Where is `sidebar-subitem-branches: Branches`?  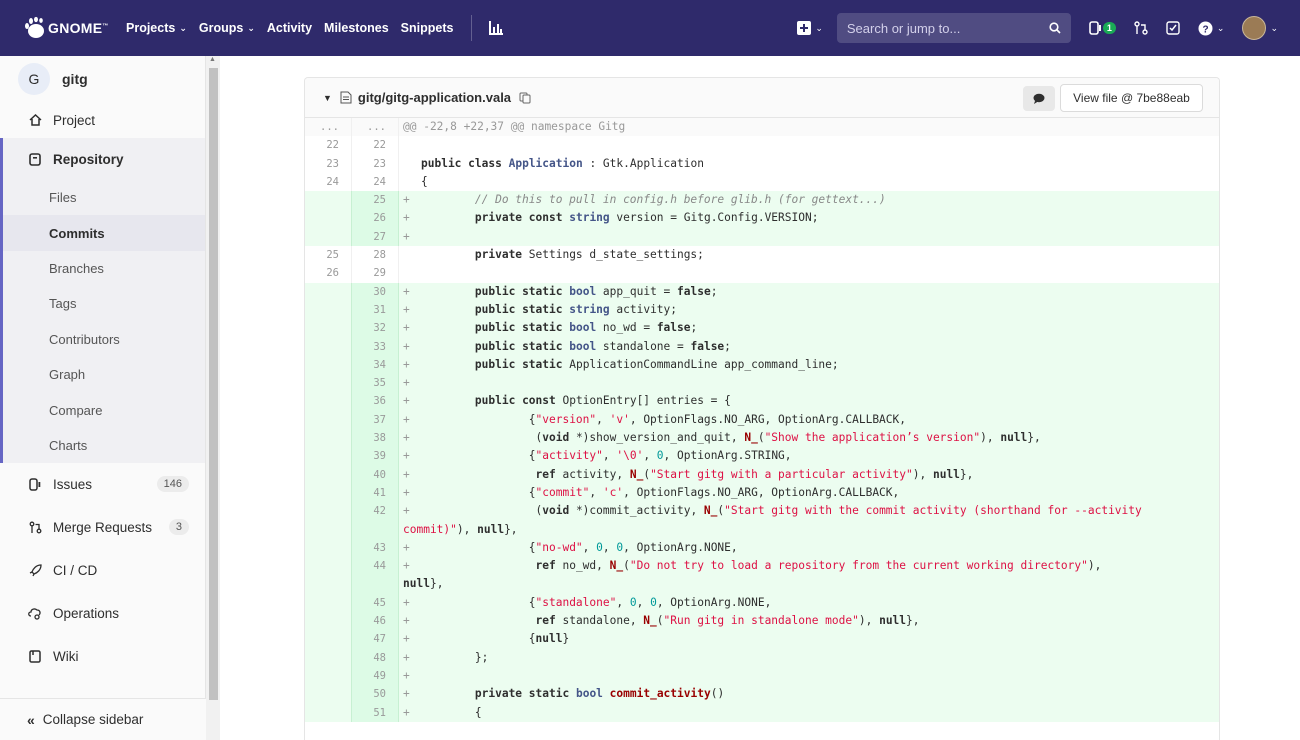 sidebar-subitem-branches: Branches is located at coordinates (104, 268).